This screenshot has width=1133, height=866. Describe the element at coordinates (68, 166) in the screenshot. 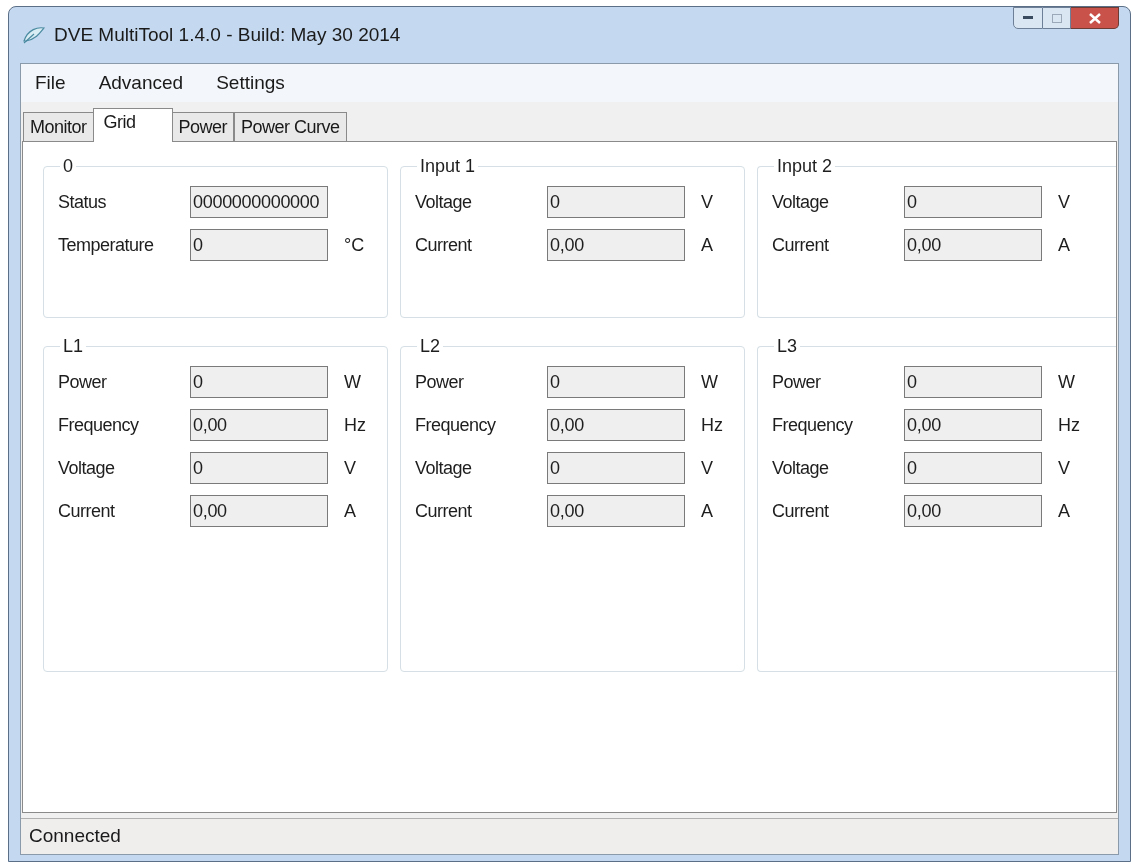

I see `group-title: 0` at that location.